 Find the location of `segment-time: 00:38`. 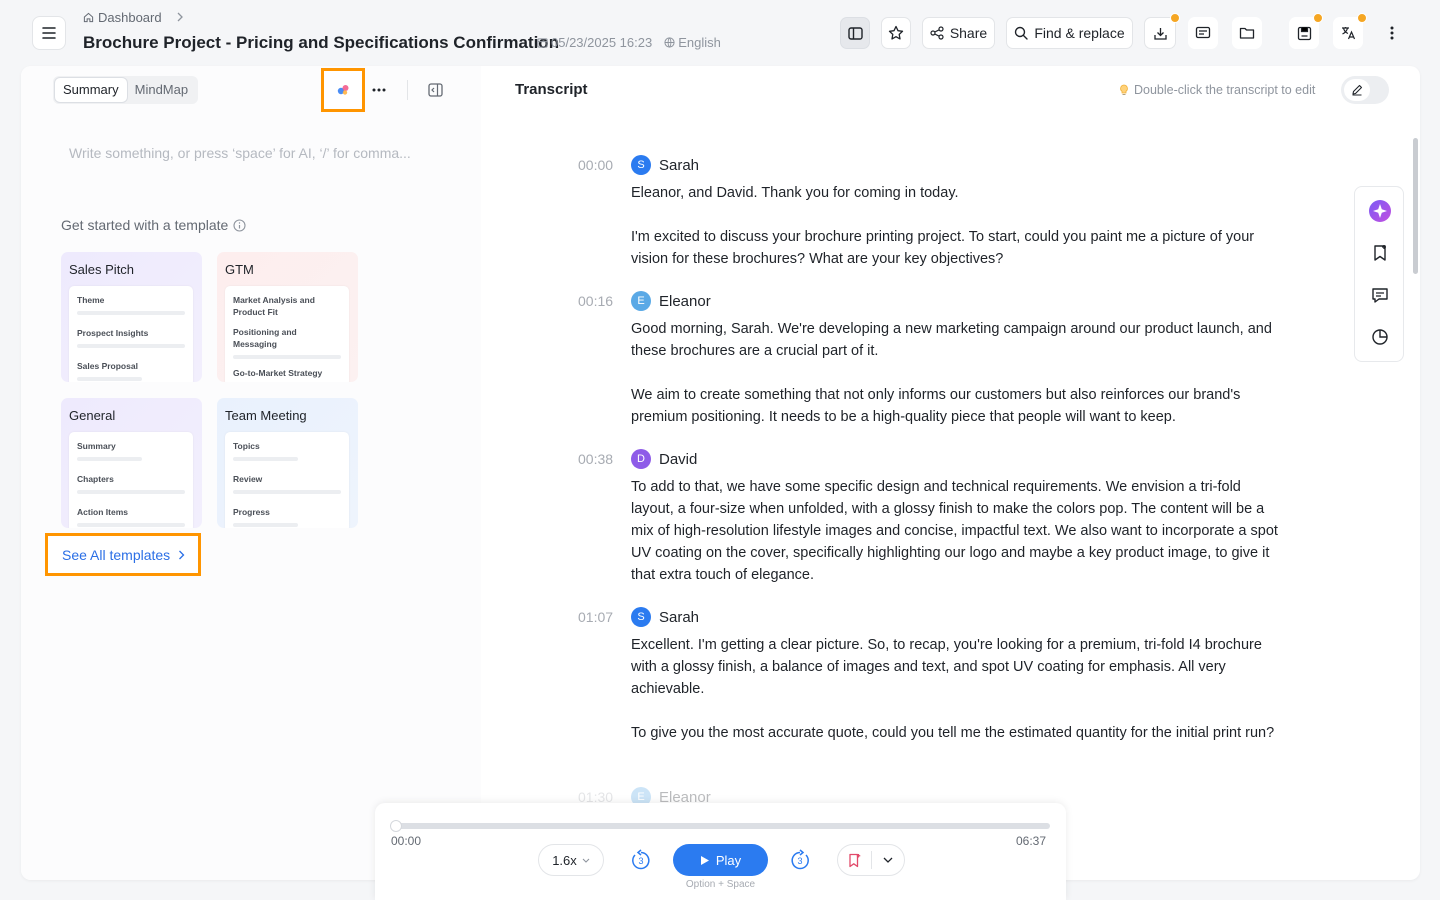

segment-time: 00:38 is located at coordinates (604, 459).